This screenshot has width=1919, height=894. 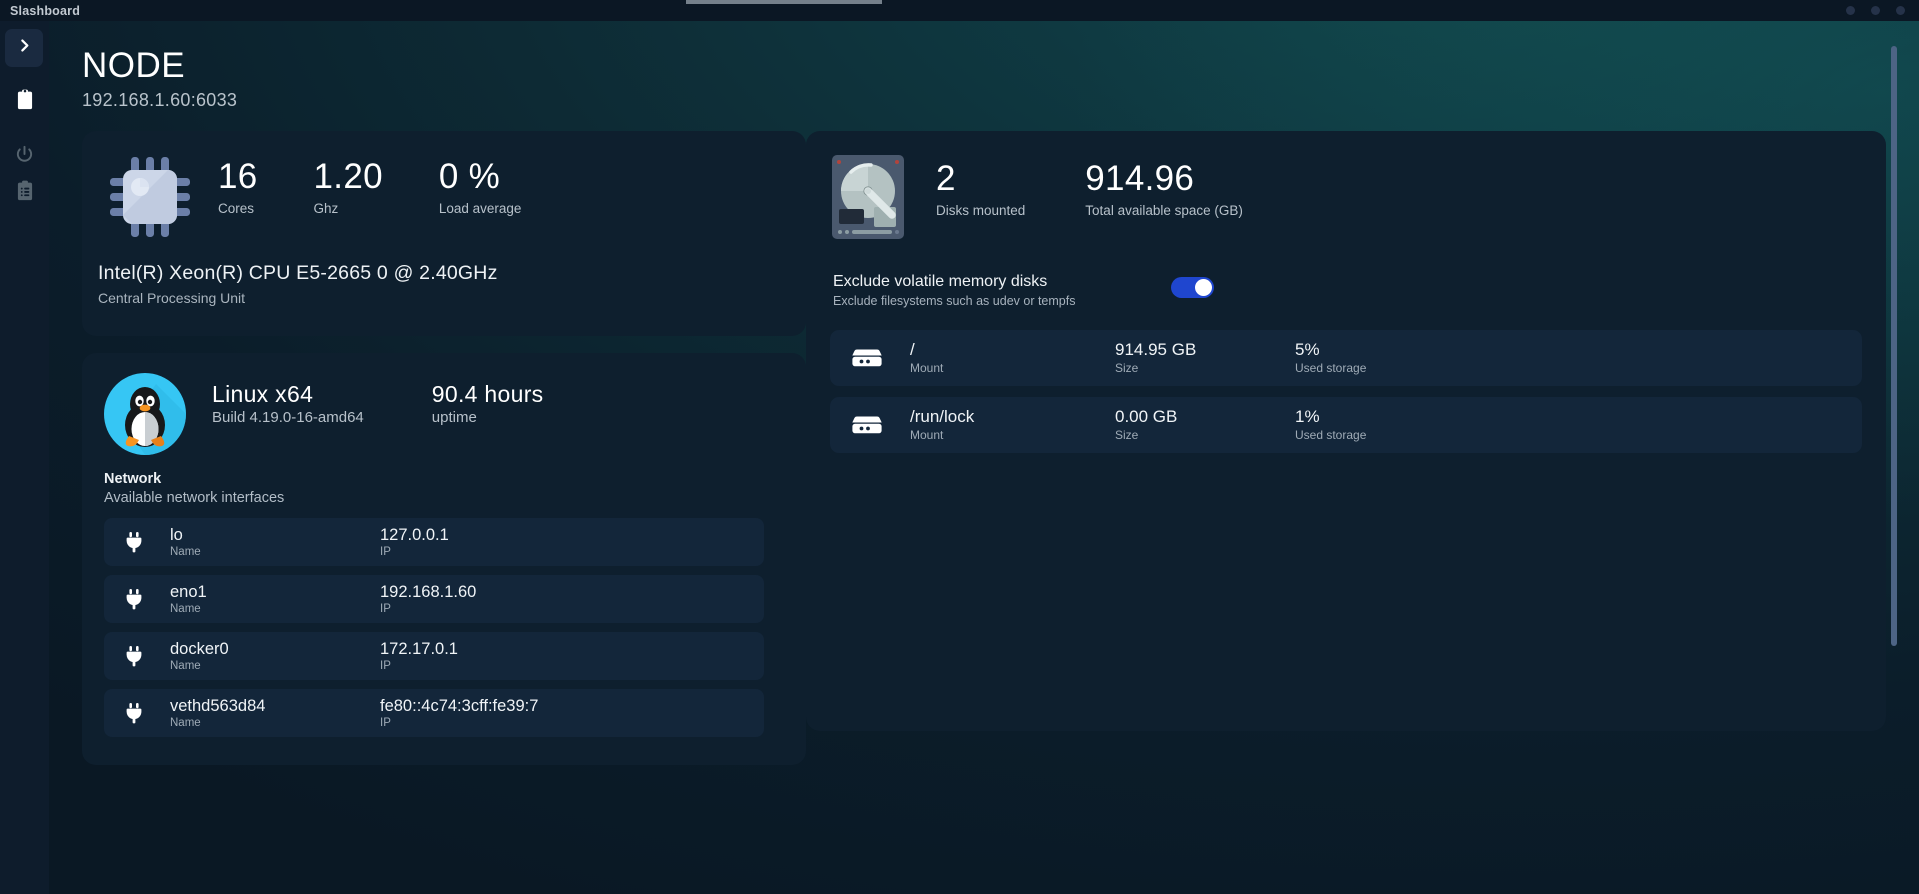 I want to click on page-header: NODE 192.168.1.60:6033, so click(x=160, y=78).